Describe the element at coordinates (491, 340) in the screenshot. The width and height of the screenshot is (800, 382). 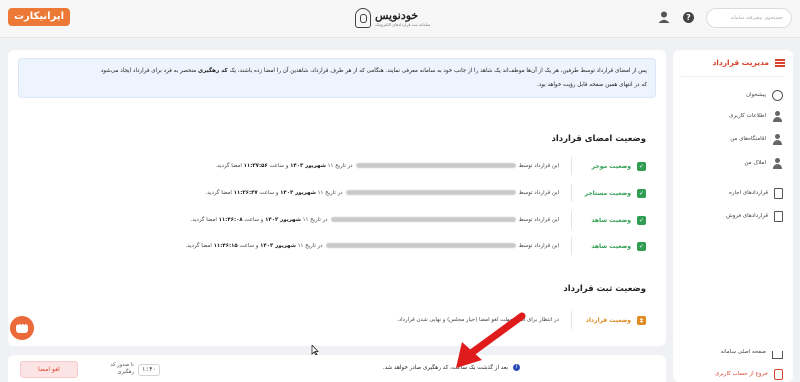
I see `annotation-arrow-icon` at that location.